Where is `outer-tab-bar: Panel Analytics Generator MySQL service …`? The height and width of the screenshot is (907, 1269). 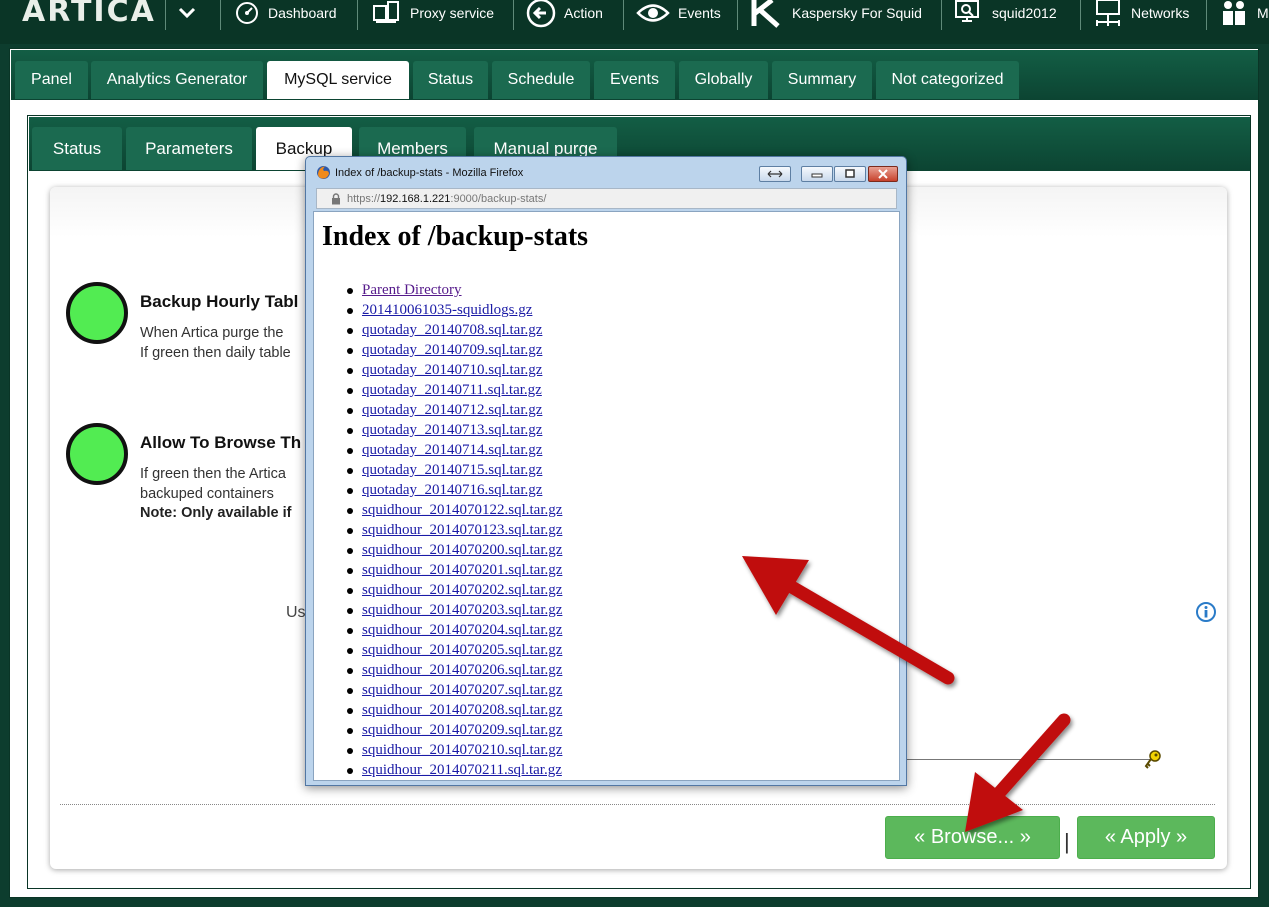
outer-tab-bar: Panel Analytics Generator MySQL service … is located at coordinates (634, 75).